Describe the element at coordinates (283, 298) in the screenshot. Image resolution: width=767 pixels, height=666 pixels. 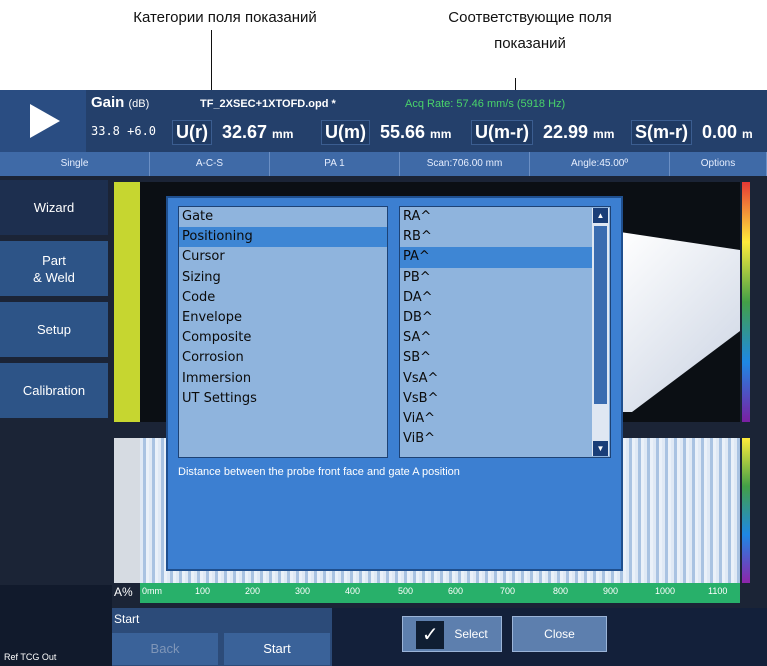
I see `category-item: Code` at that location.